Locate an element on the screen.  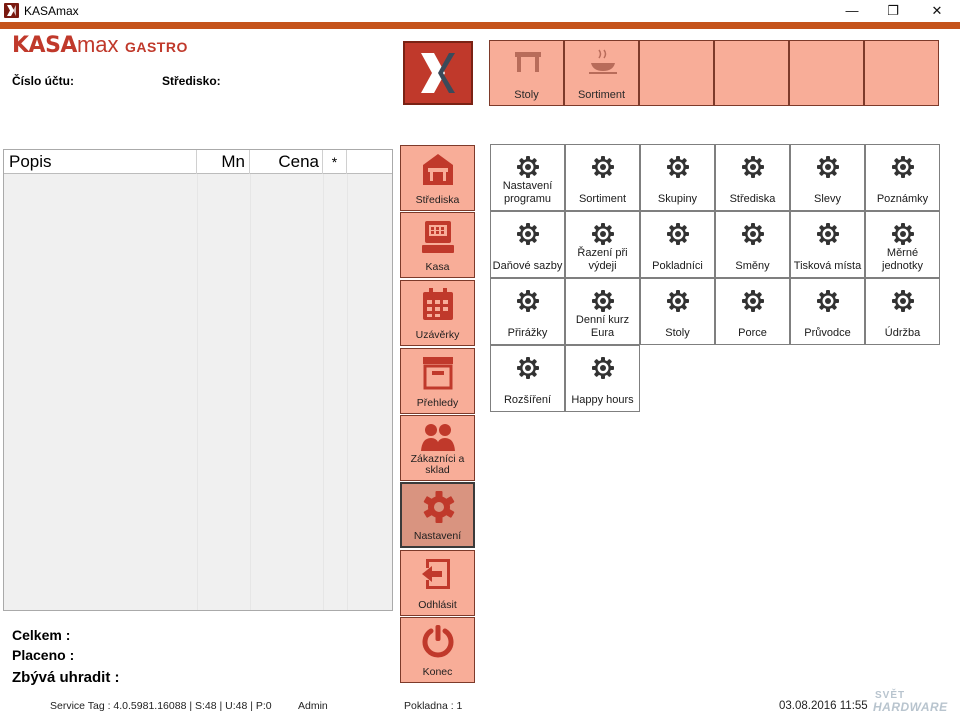
top-tile-sortiment: Sortiment is located at coordinates (601, 73).